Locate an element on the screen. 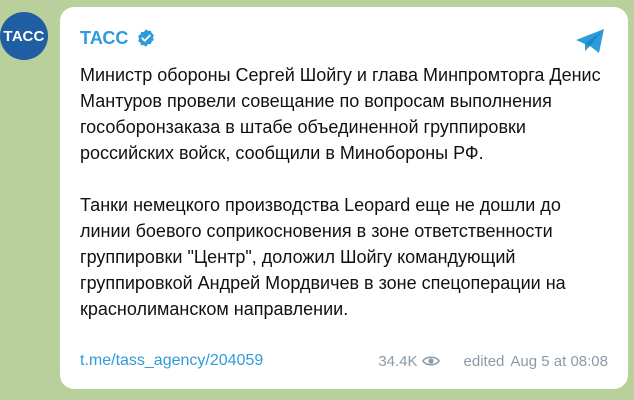 The height and width of the screenshot is (400, 634). message-date: Aug 5 at 08:08 is located at coordinates (559, 361).